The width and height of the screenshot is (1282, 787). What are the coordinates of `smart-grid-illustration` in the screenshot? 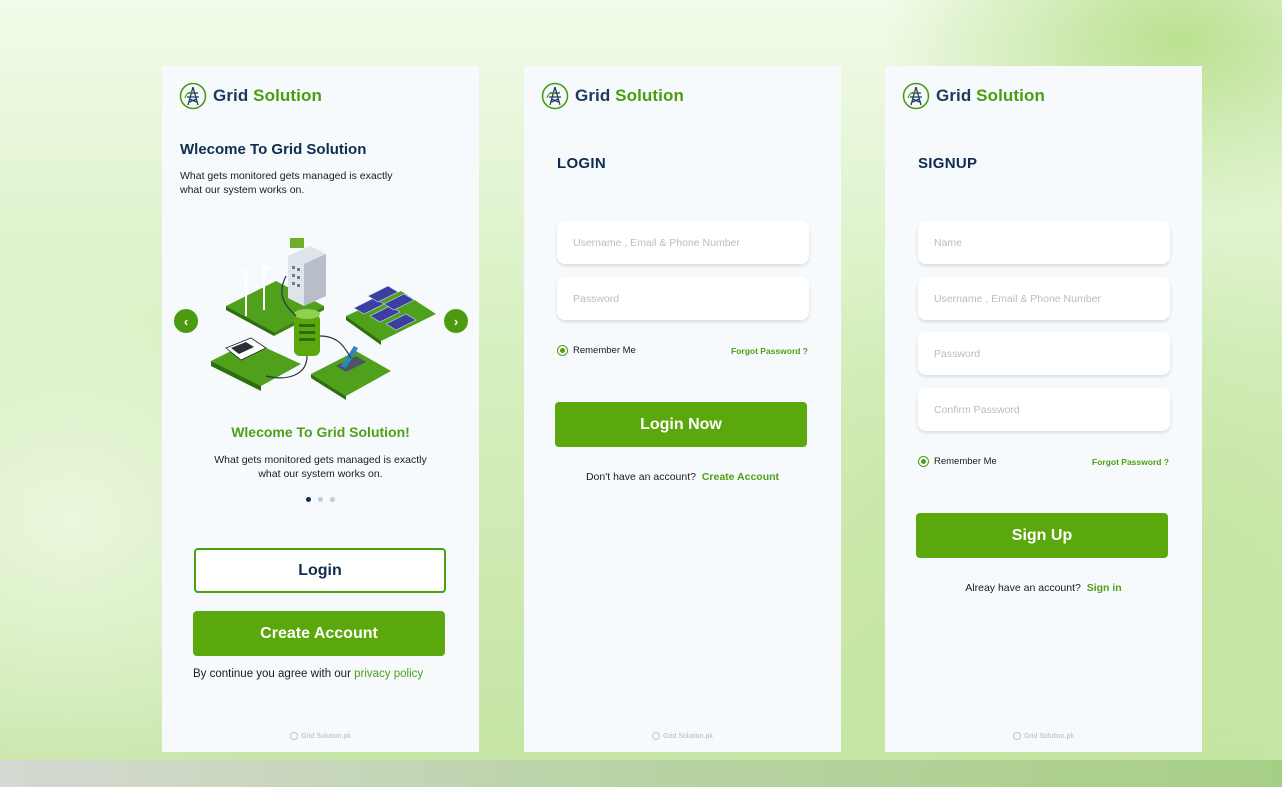 It's located at (323, 319).